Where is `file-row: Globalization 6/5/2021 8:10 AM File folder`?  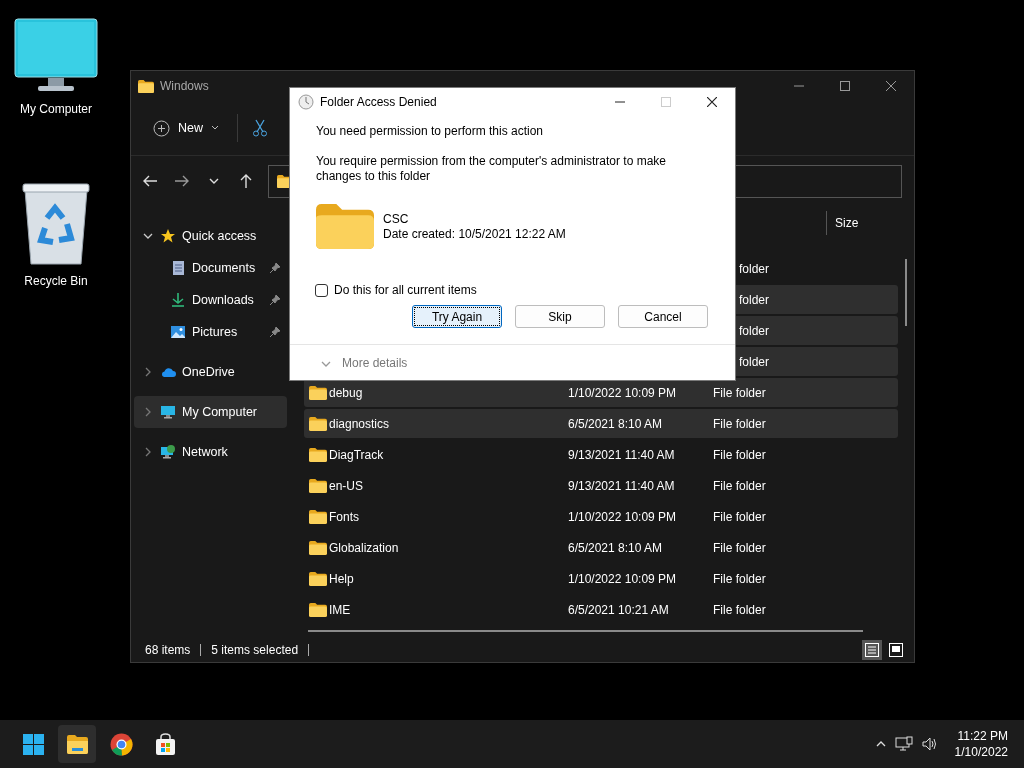
file-row: Globalization 6/5/2021 8:10 AM File folder is located at coordinates (601, 547).